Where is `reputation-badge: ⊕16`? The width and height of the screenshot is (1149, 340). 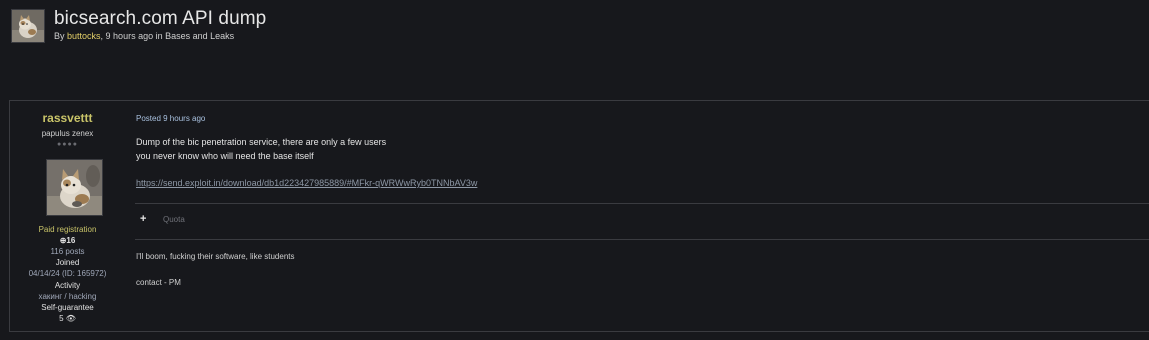
reputation-badge: ⊕16 is located at coordinates (67, 240).